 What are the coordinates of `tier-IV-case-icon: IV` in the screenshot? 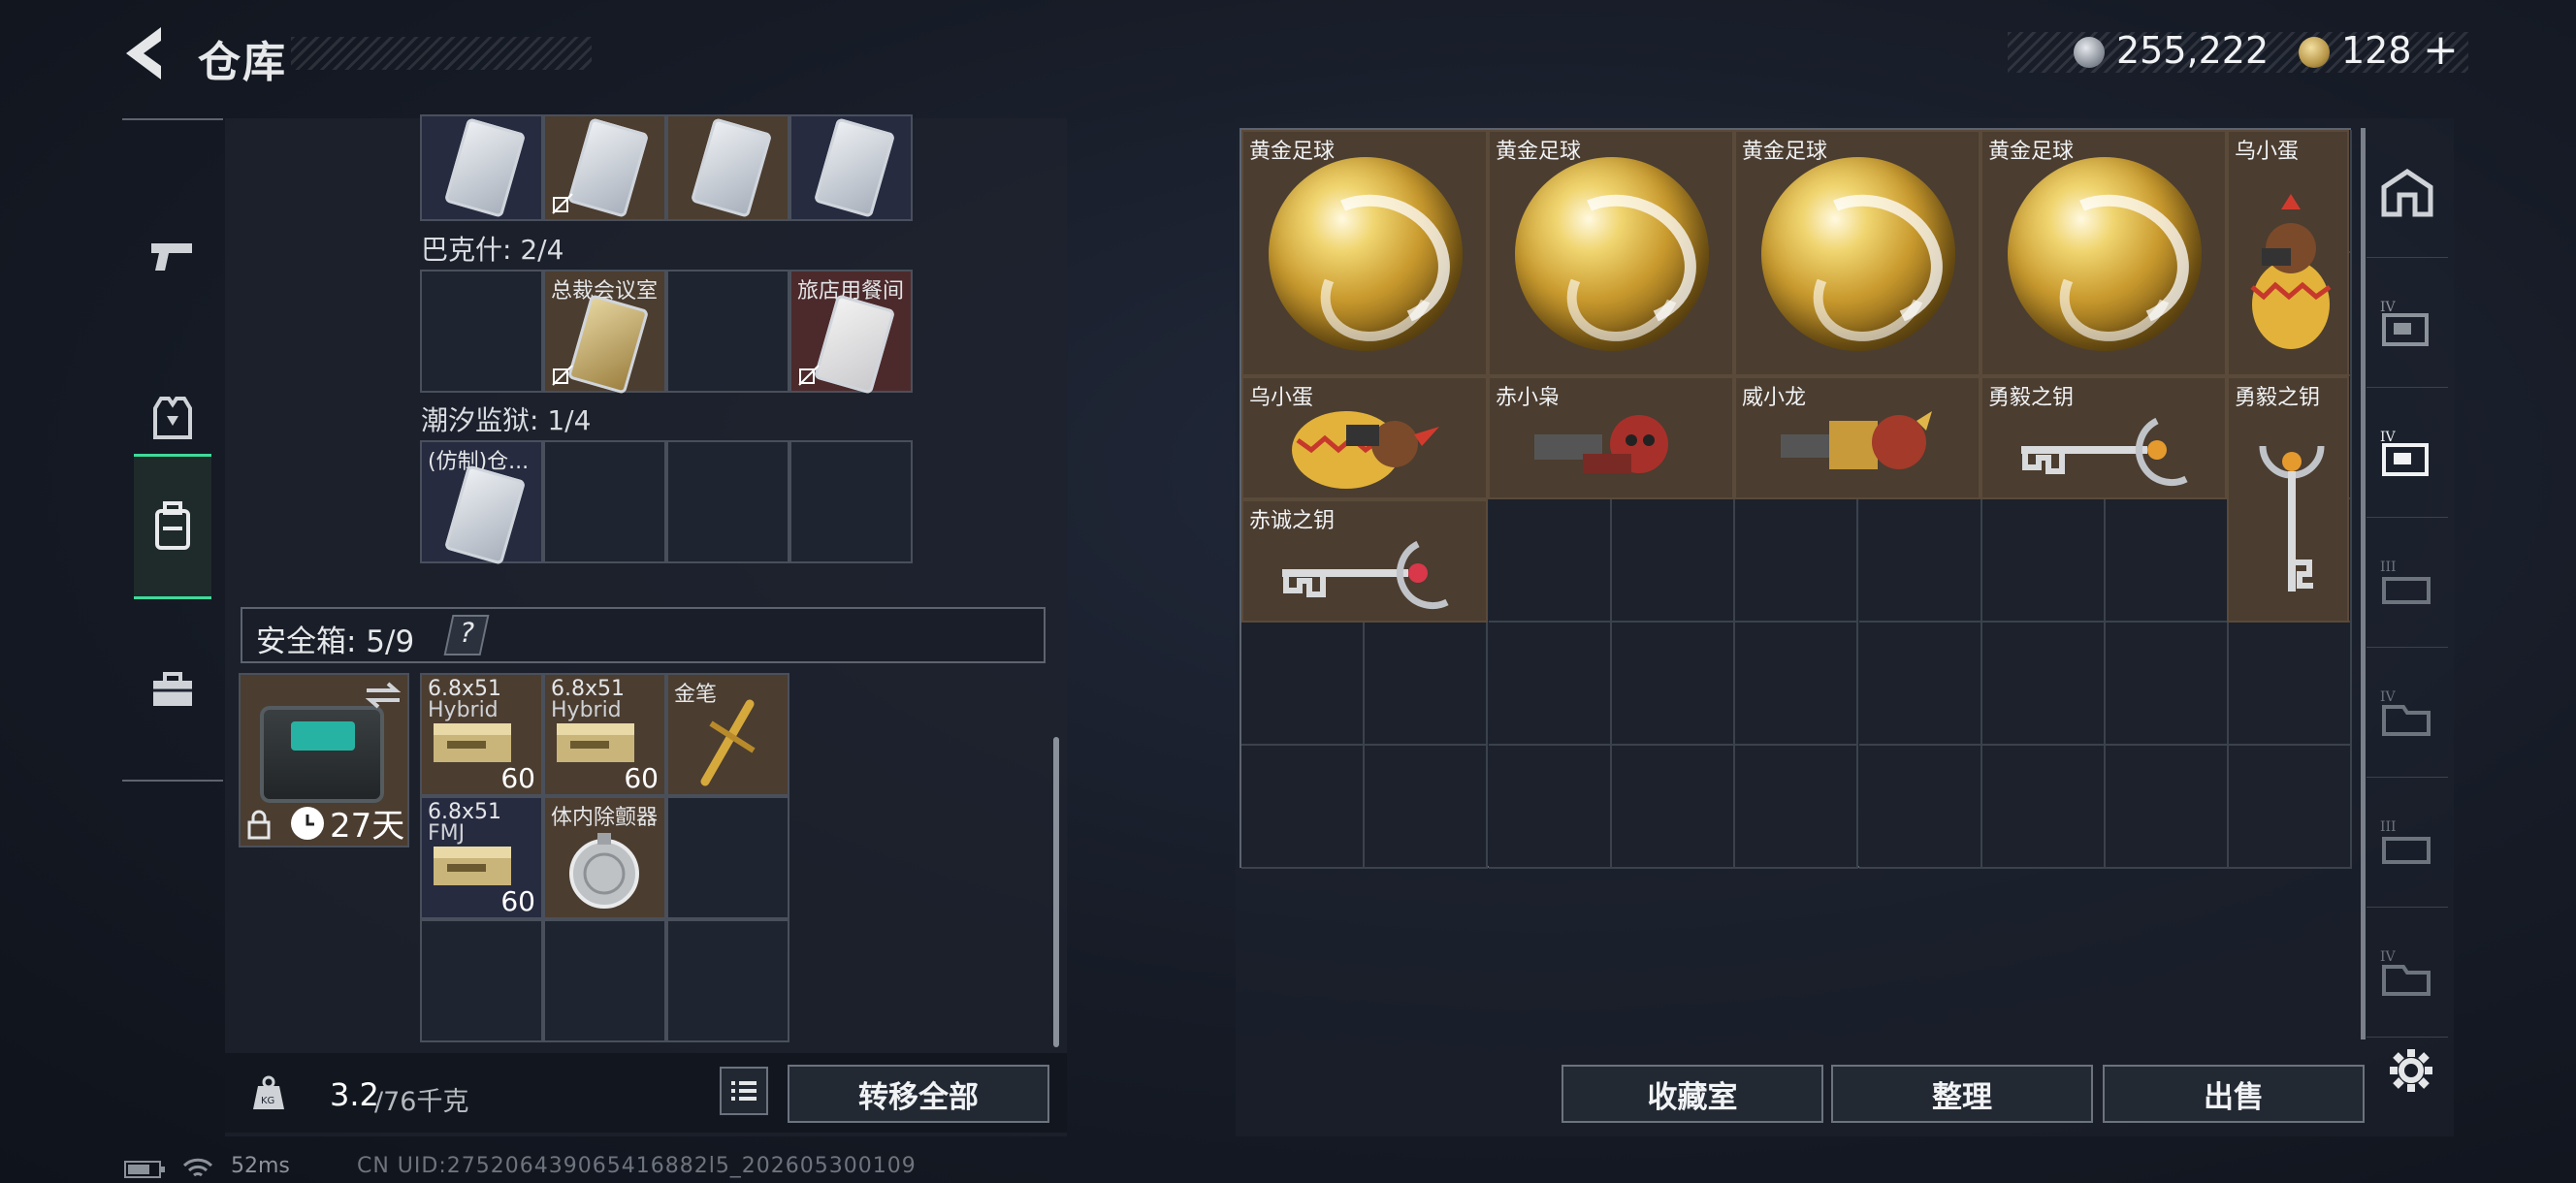 It's located at (2404, 323).